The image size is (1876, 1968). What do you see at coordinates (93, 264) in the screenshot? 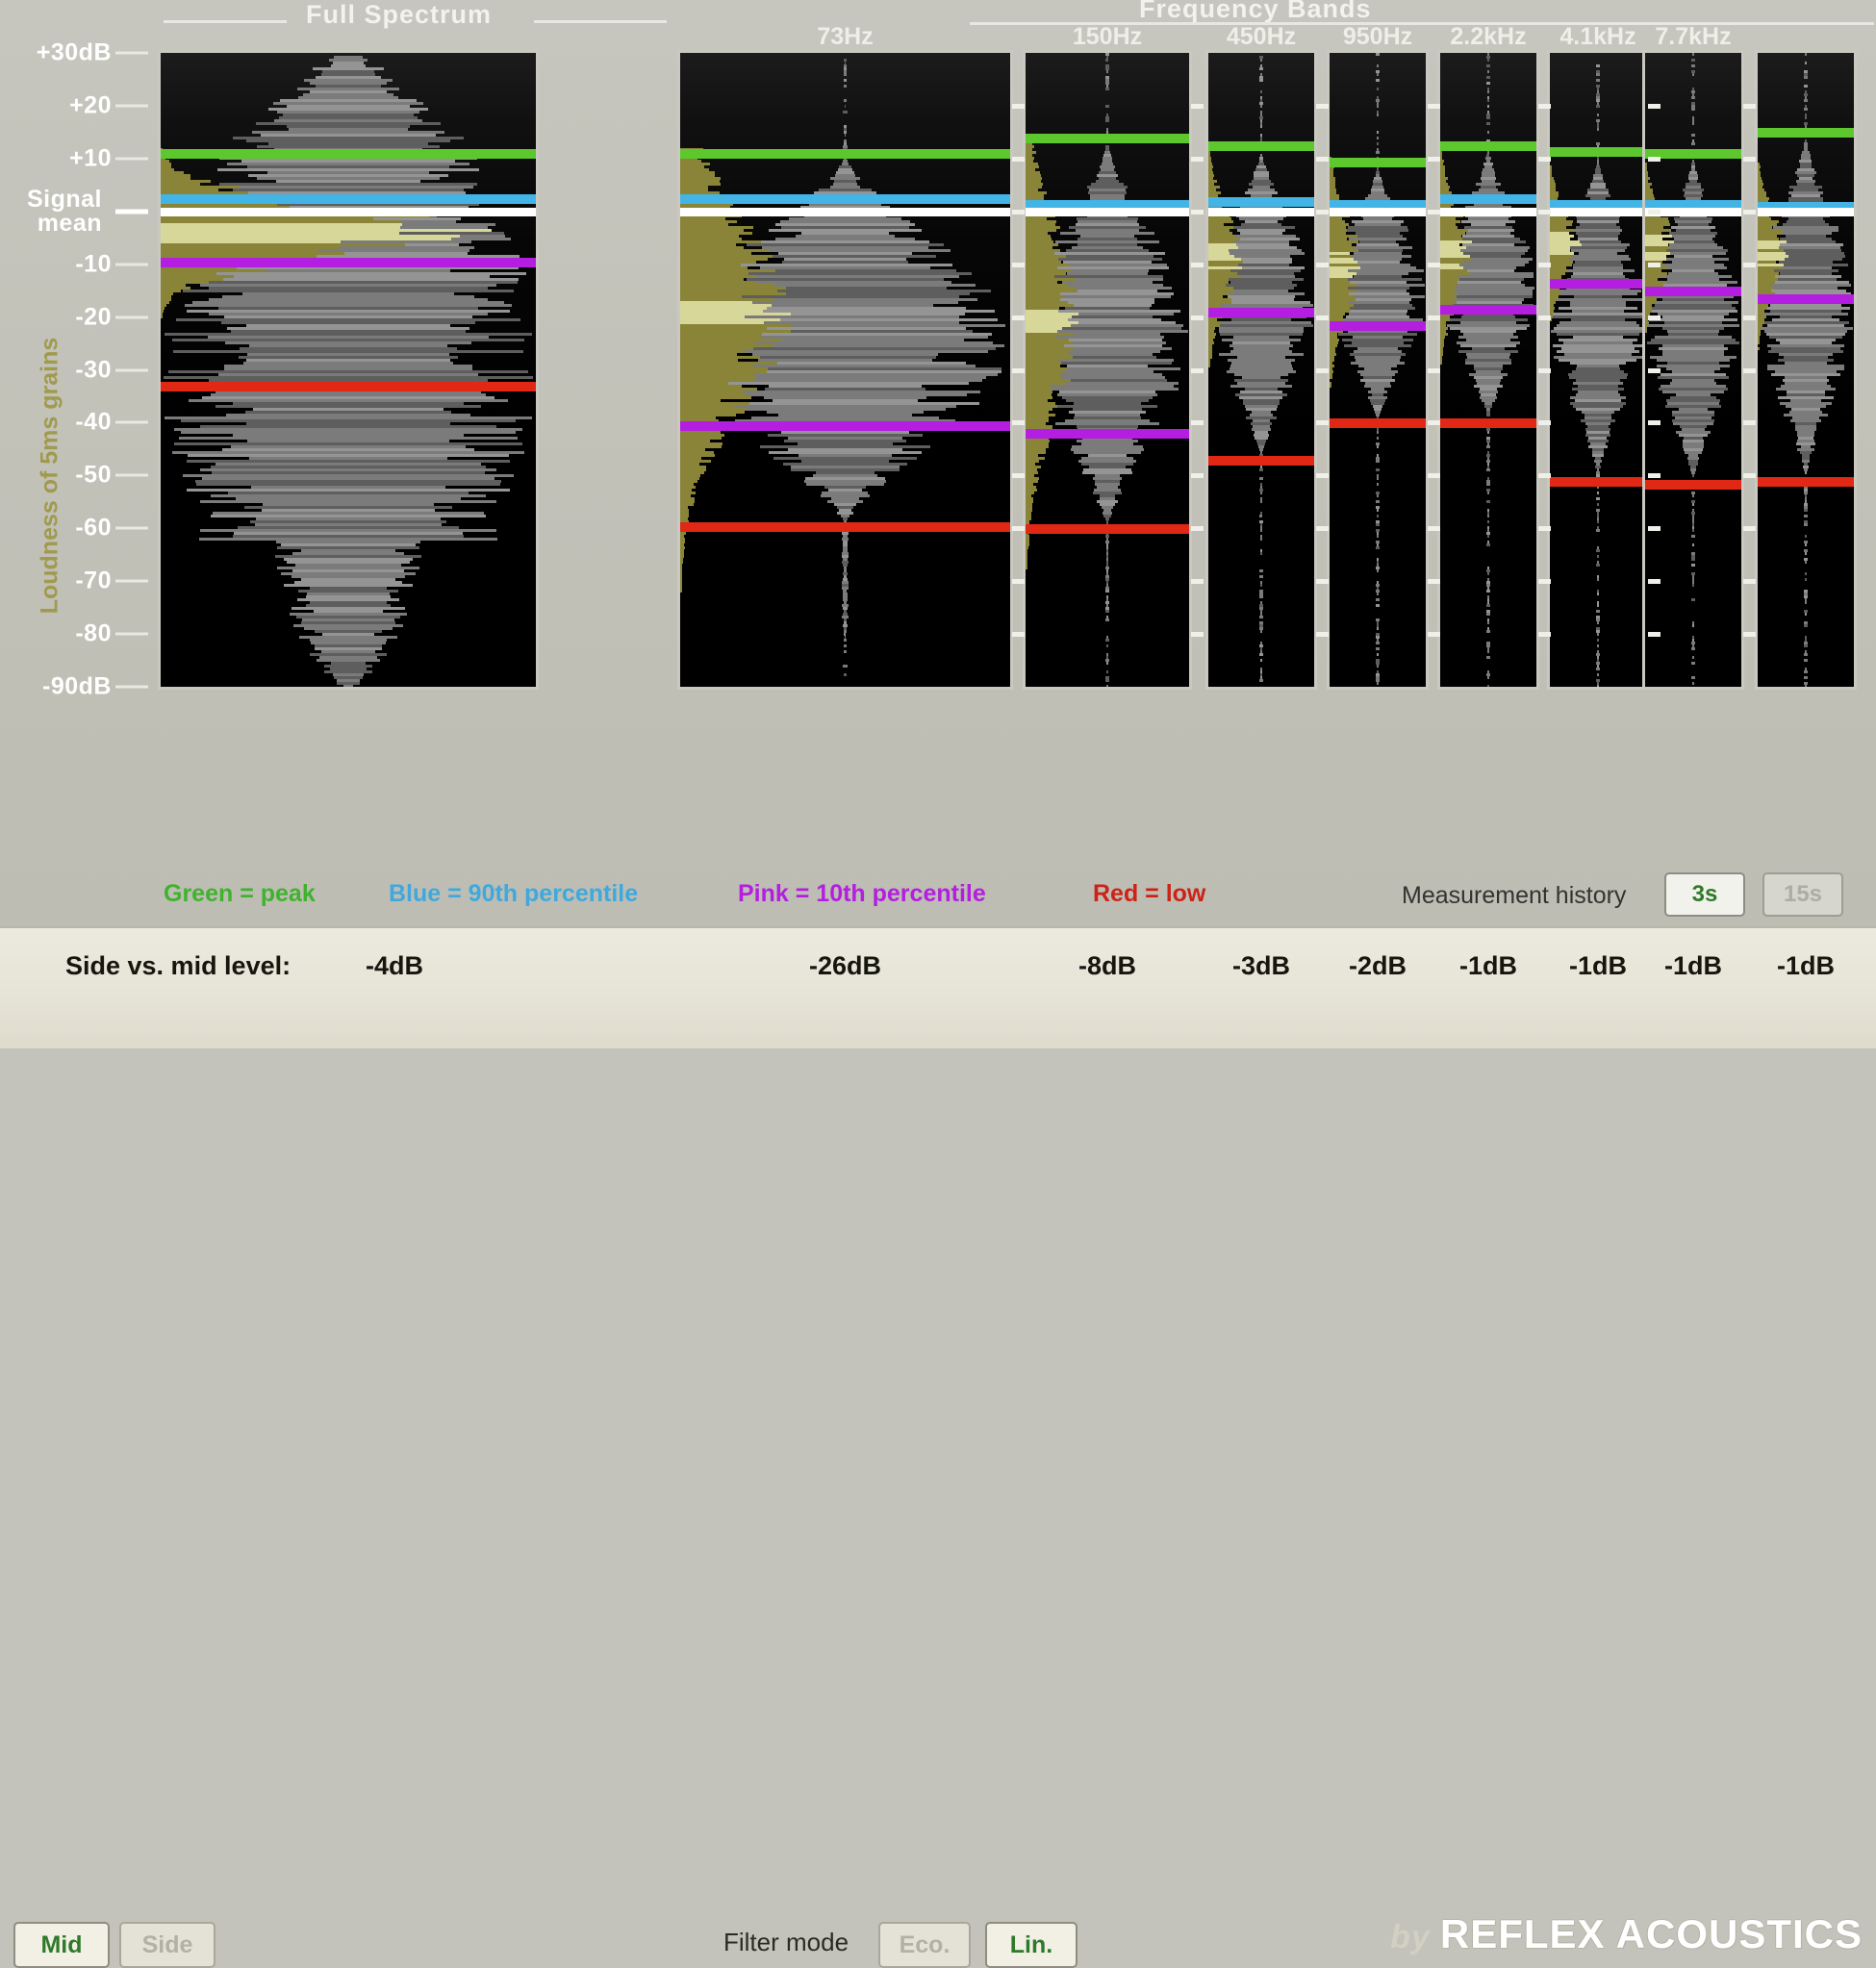
I see `y-axis-tick-label: -10` at bounding box center [93, 264].